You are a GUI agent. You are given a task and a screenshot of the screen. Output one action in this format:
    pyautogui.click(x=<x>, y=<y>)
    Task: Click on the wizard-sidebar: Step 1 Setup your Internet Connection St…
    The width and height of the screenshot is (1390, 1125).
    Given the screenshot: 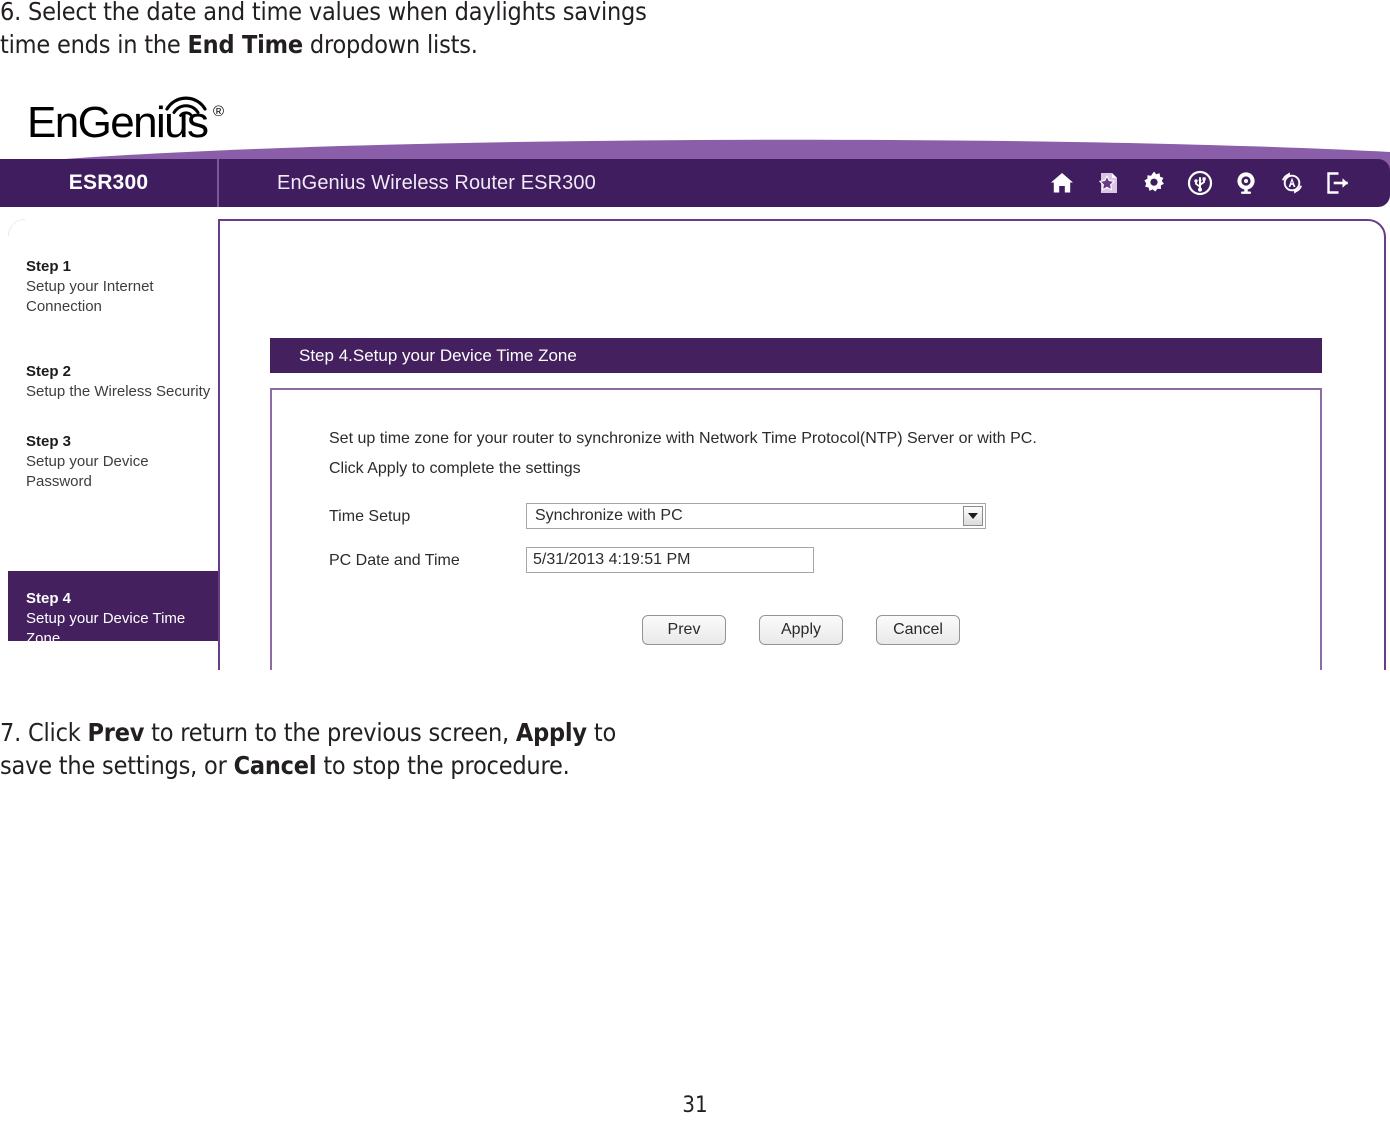 What is the action you would take?
    pyautogui.click(x=114, y=444)
    